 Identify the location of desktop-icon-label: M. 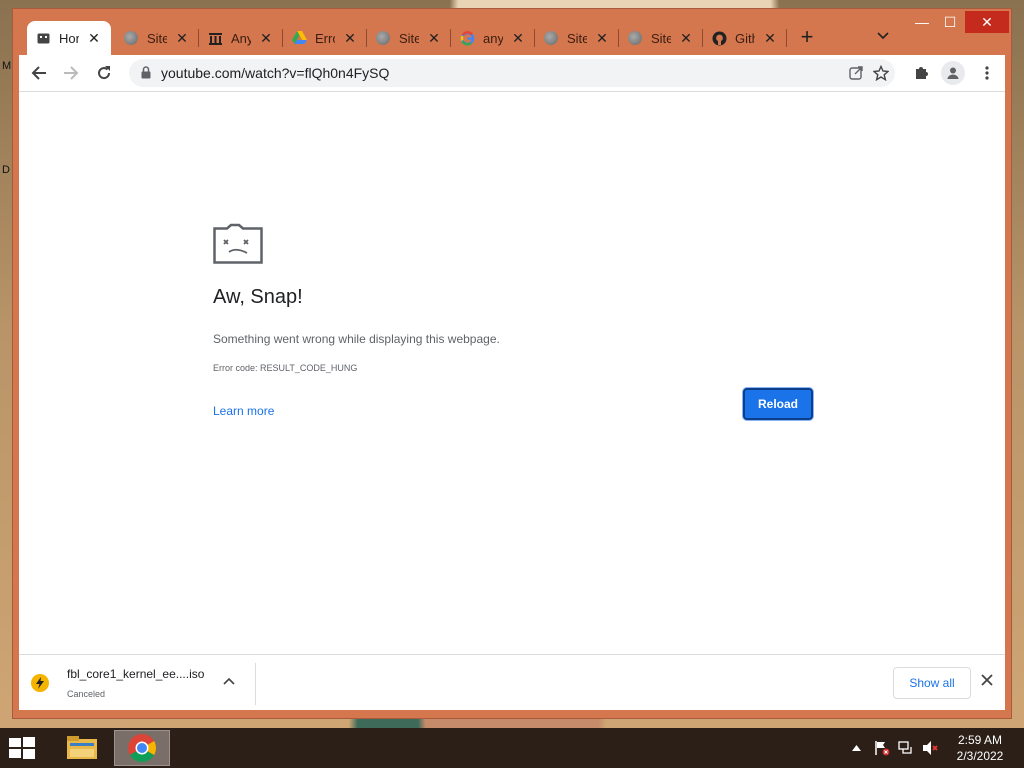
(6, 66).